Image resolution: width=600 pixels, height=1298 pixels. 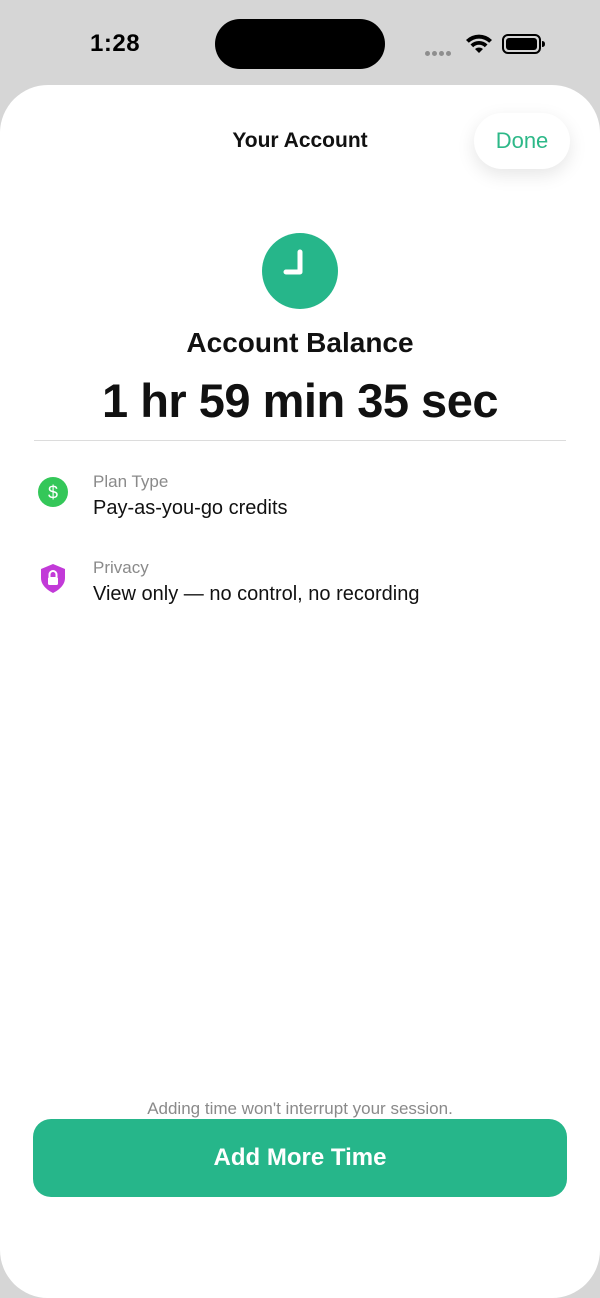 I want to click on balance-label: Account Balance, so click(x=300, y=342).